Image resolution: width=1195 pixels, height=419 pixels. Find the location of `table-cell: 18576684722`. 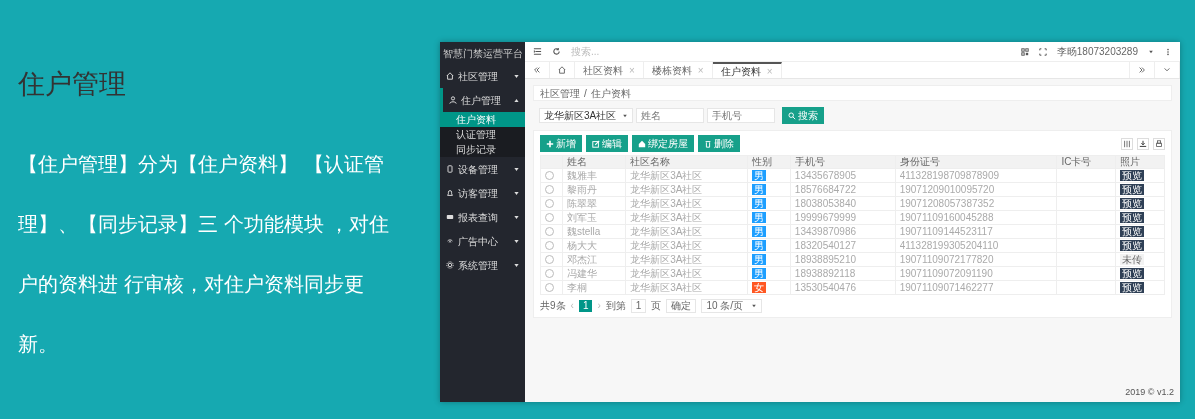

table-cell: 18576684722 is located at coordinates (843, 189).